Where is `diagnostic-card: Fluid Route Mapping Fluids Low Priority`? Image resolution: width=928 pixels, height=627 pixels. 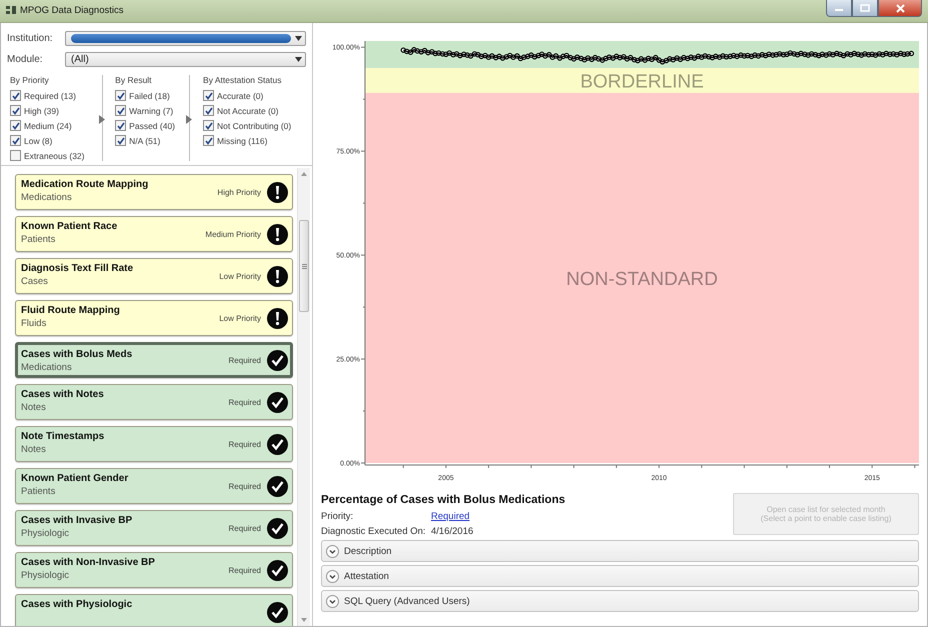
diagnostic-card: Fluid Route Mapping Fluids Low Priority is located at coordinates (154, 318).